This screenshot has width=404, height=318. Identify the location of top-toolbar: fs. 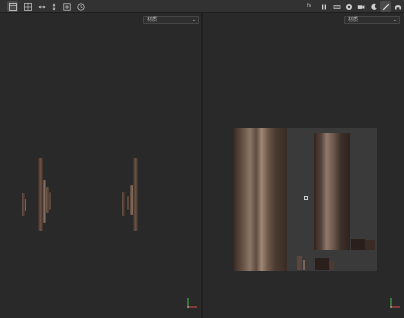
(202, 6).